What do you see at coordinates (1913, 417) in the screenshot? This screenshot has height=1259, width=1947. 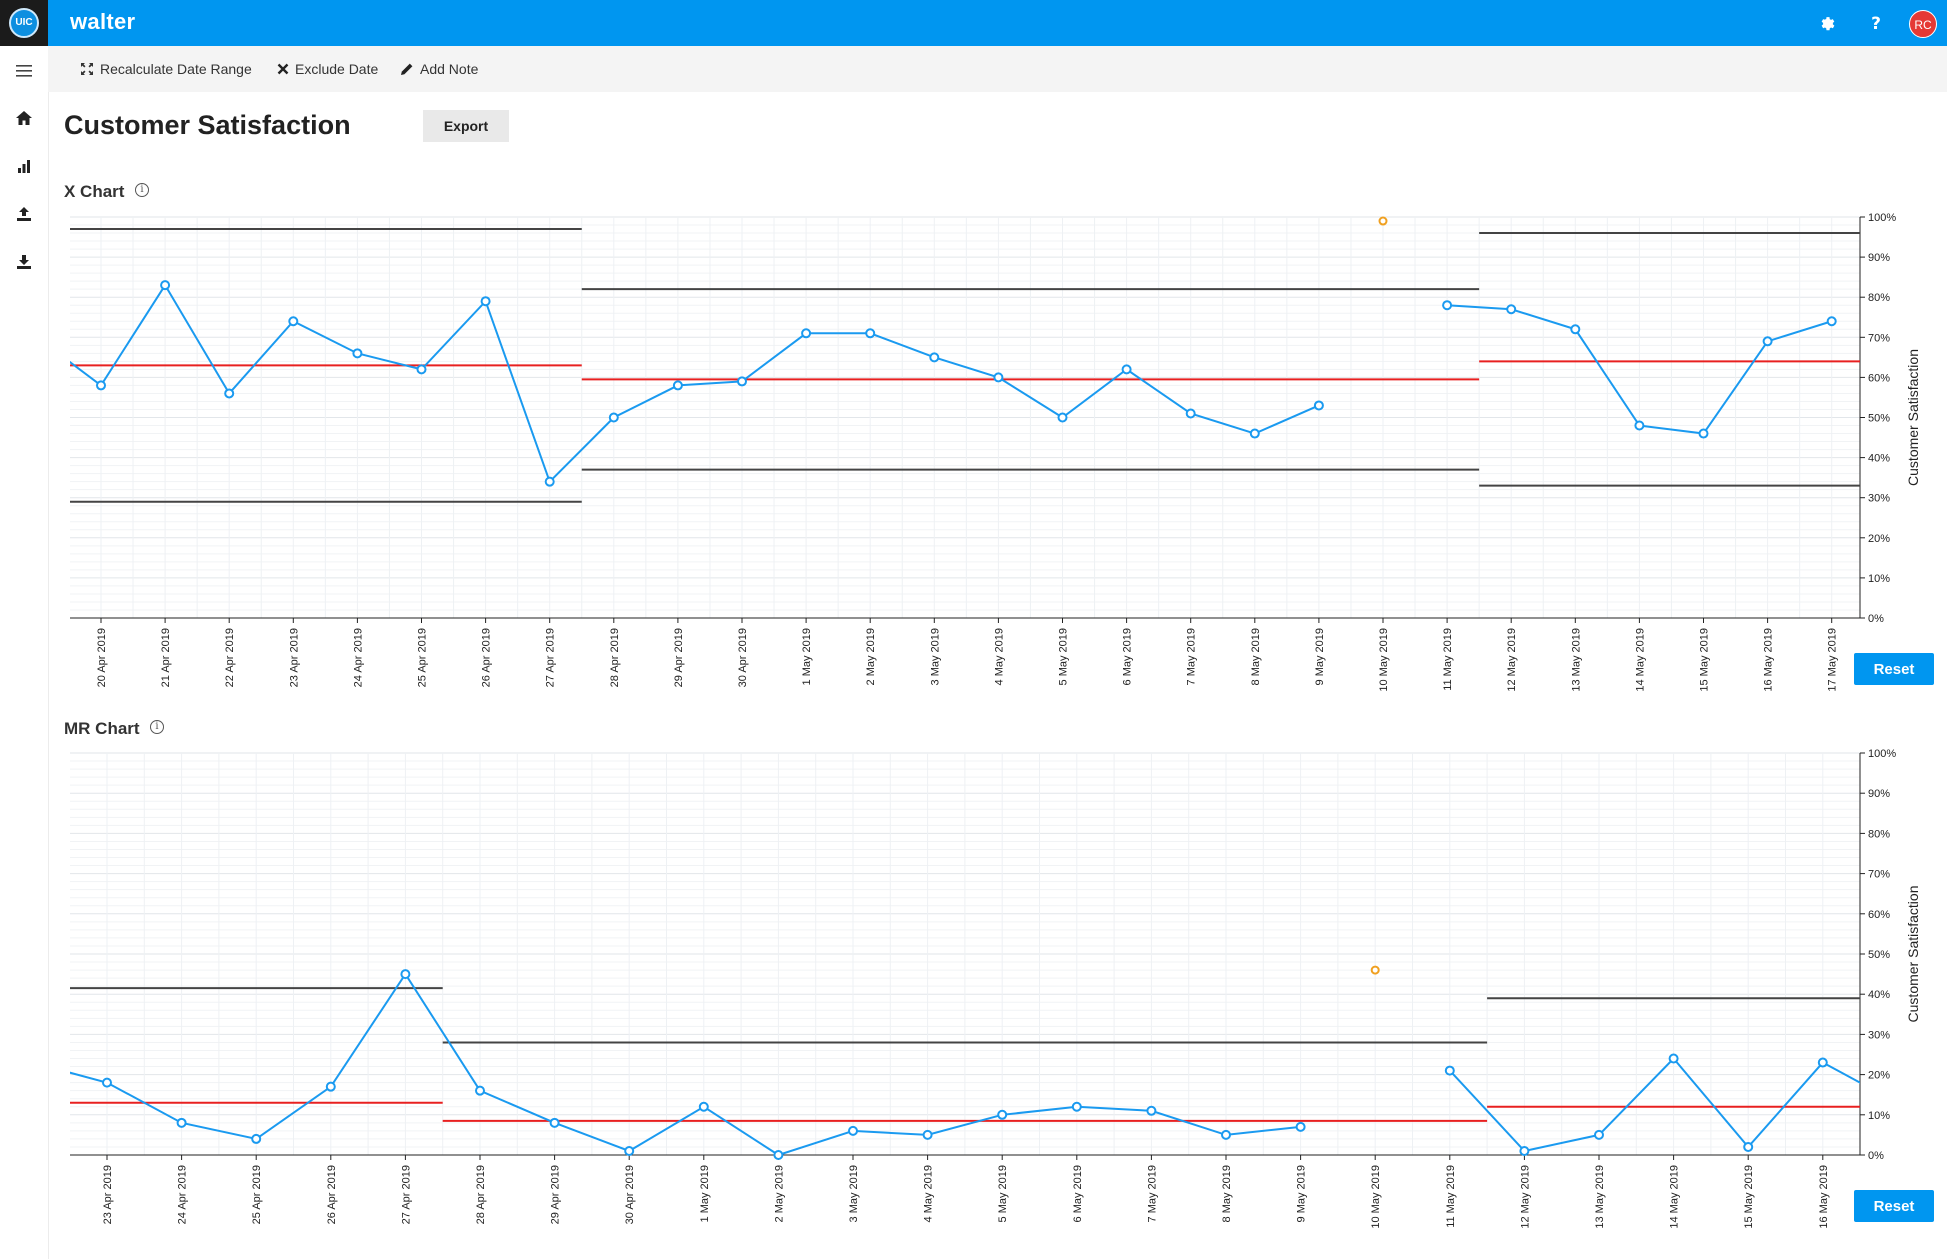 I see `y-axis-label: Customer Satisfaction` at bounding box center [1913, 417].